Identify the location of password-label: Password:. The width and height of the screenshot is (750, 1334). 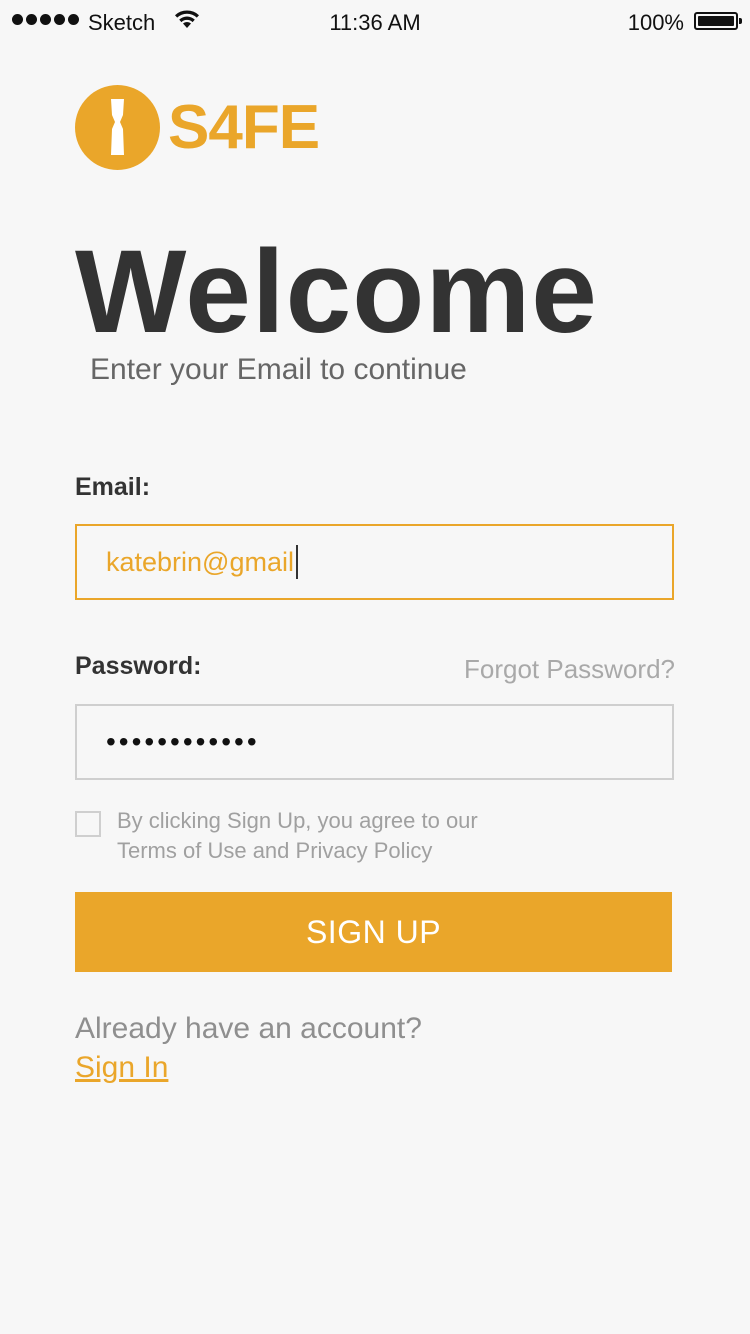
(138, 666).